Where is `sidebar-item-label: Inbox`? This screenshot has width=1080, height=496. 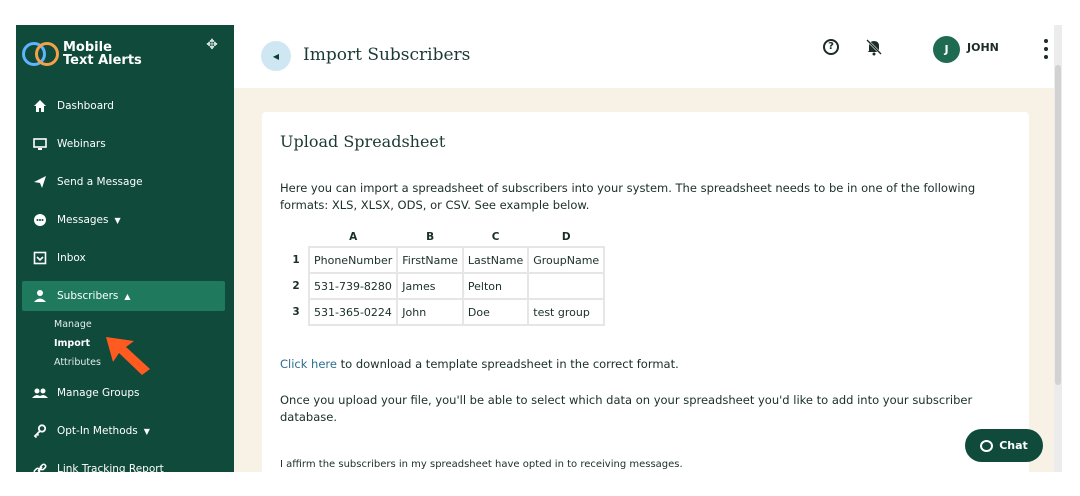 sidebar-item-label: Inbox is located at coordinates (71, 258).